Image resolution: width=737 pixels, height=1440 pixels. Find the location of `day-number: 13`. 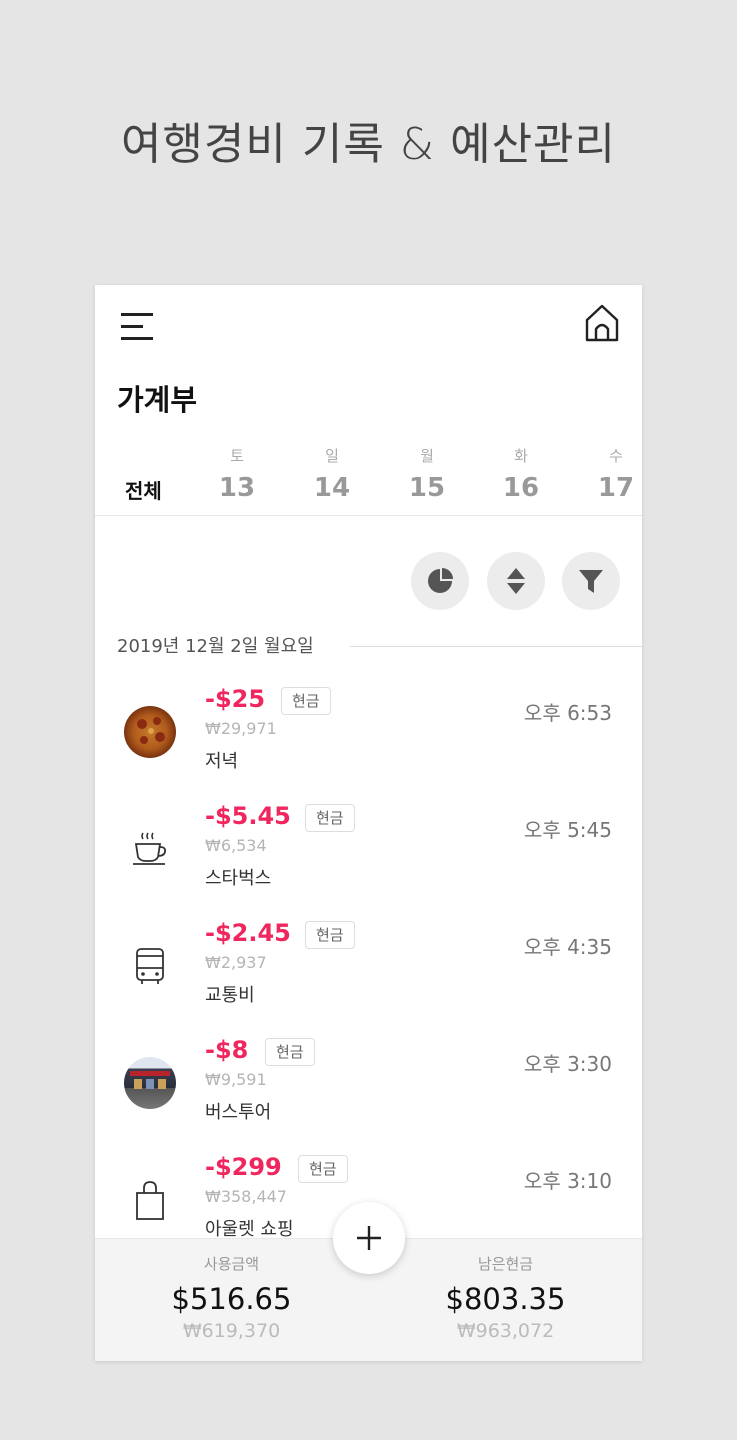

day-number: 13 is located at coordinates (237, 488).